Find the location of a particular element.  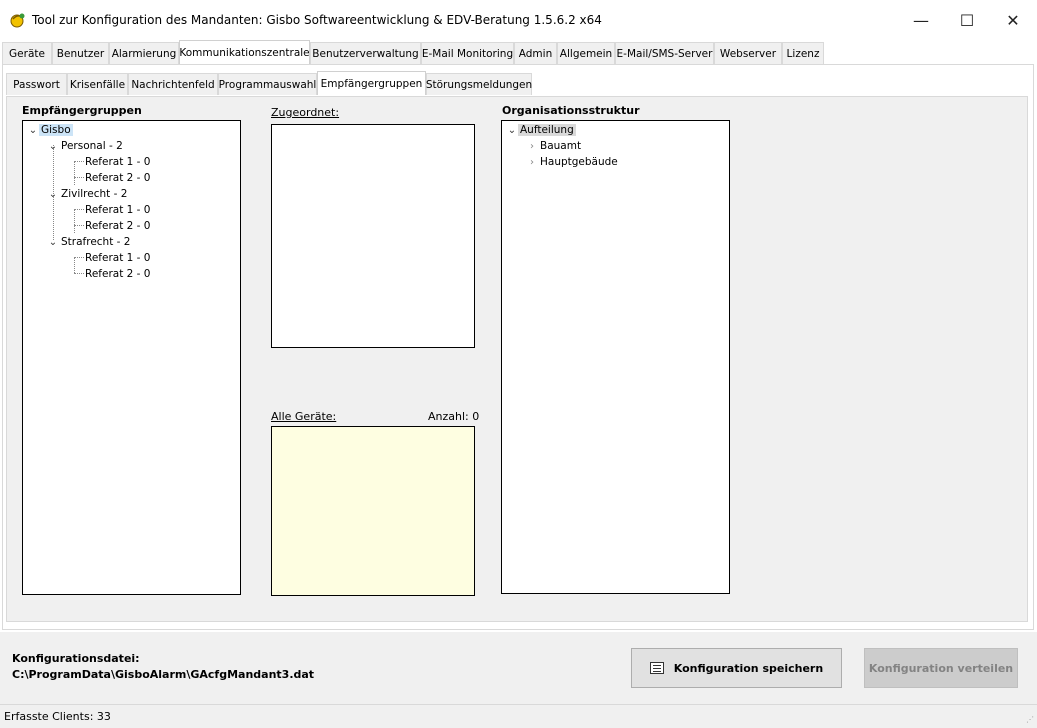

tree-node-strafrecht: ⌄ Strafrecht - 2 is located at coordinates (89, 242).